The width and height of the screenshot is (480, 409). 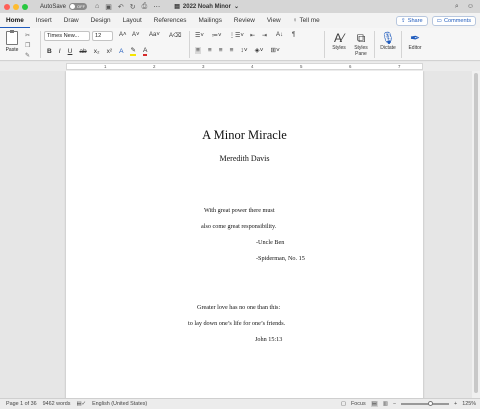 What do you see at coordinates (385, 404) in the screenshot?
I see `web-layout-icon: ▥` at bounding box center [385, 404].